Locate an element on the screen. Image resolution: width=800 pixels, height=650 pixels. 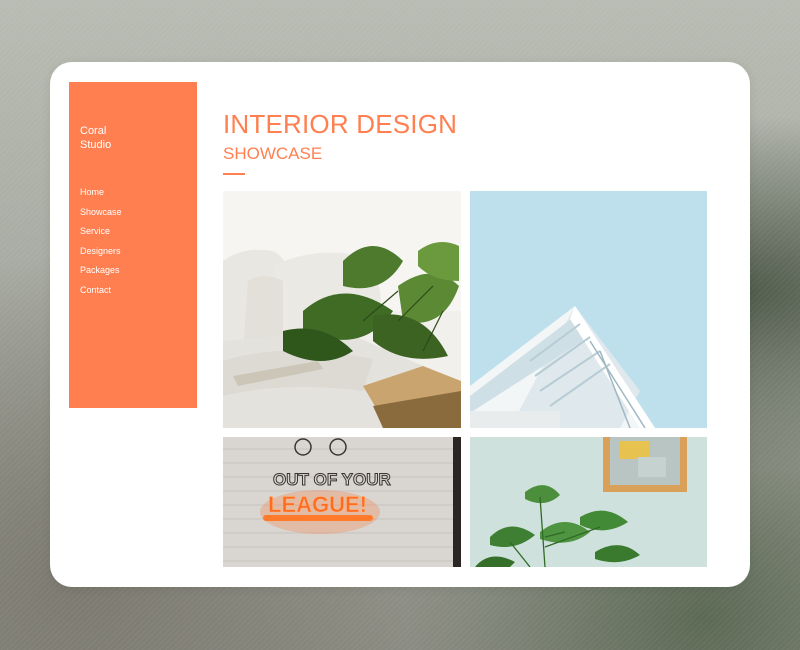
brand-logo-text: Coral Studio is located at coordinates (138, 138).